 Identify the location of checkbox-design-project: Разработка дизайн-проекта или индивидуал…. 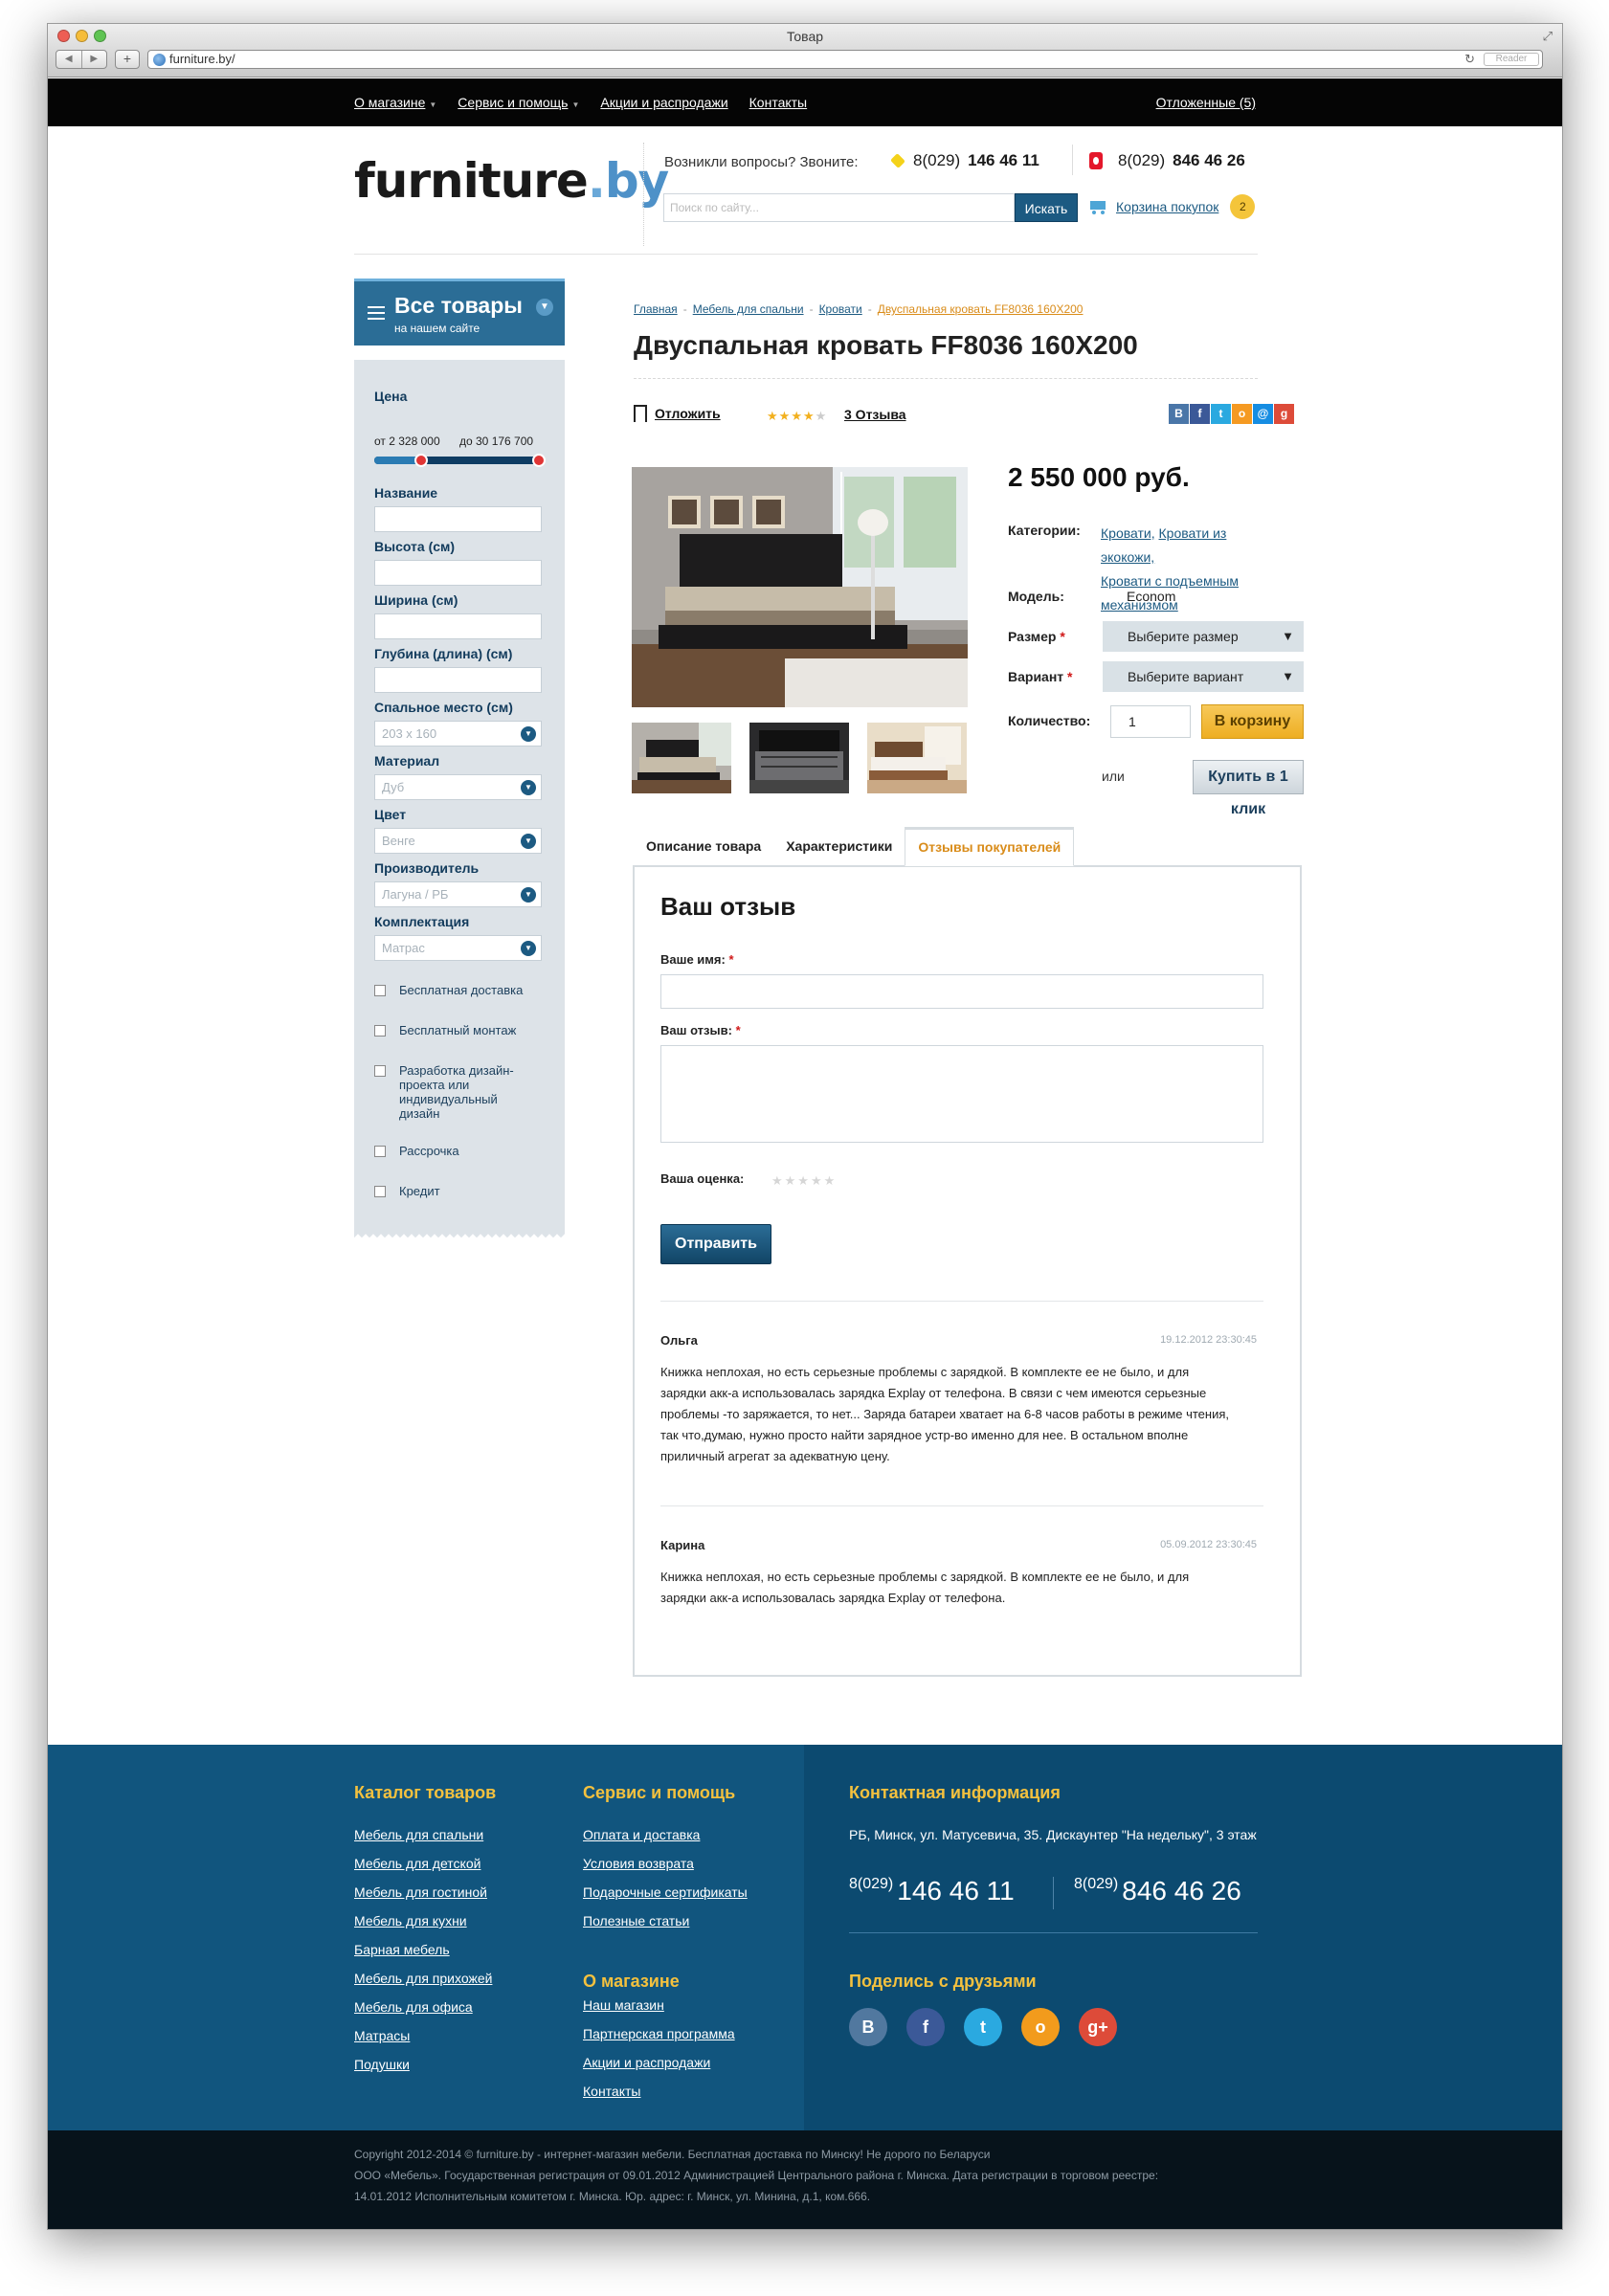
(460, 1092).